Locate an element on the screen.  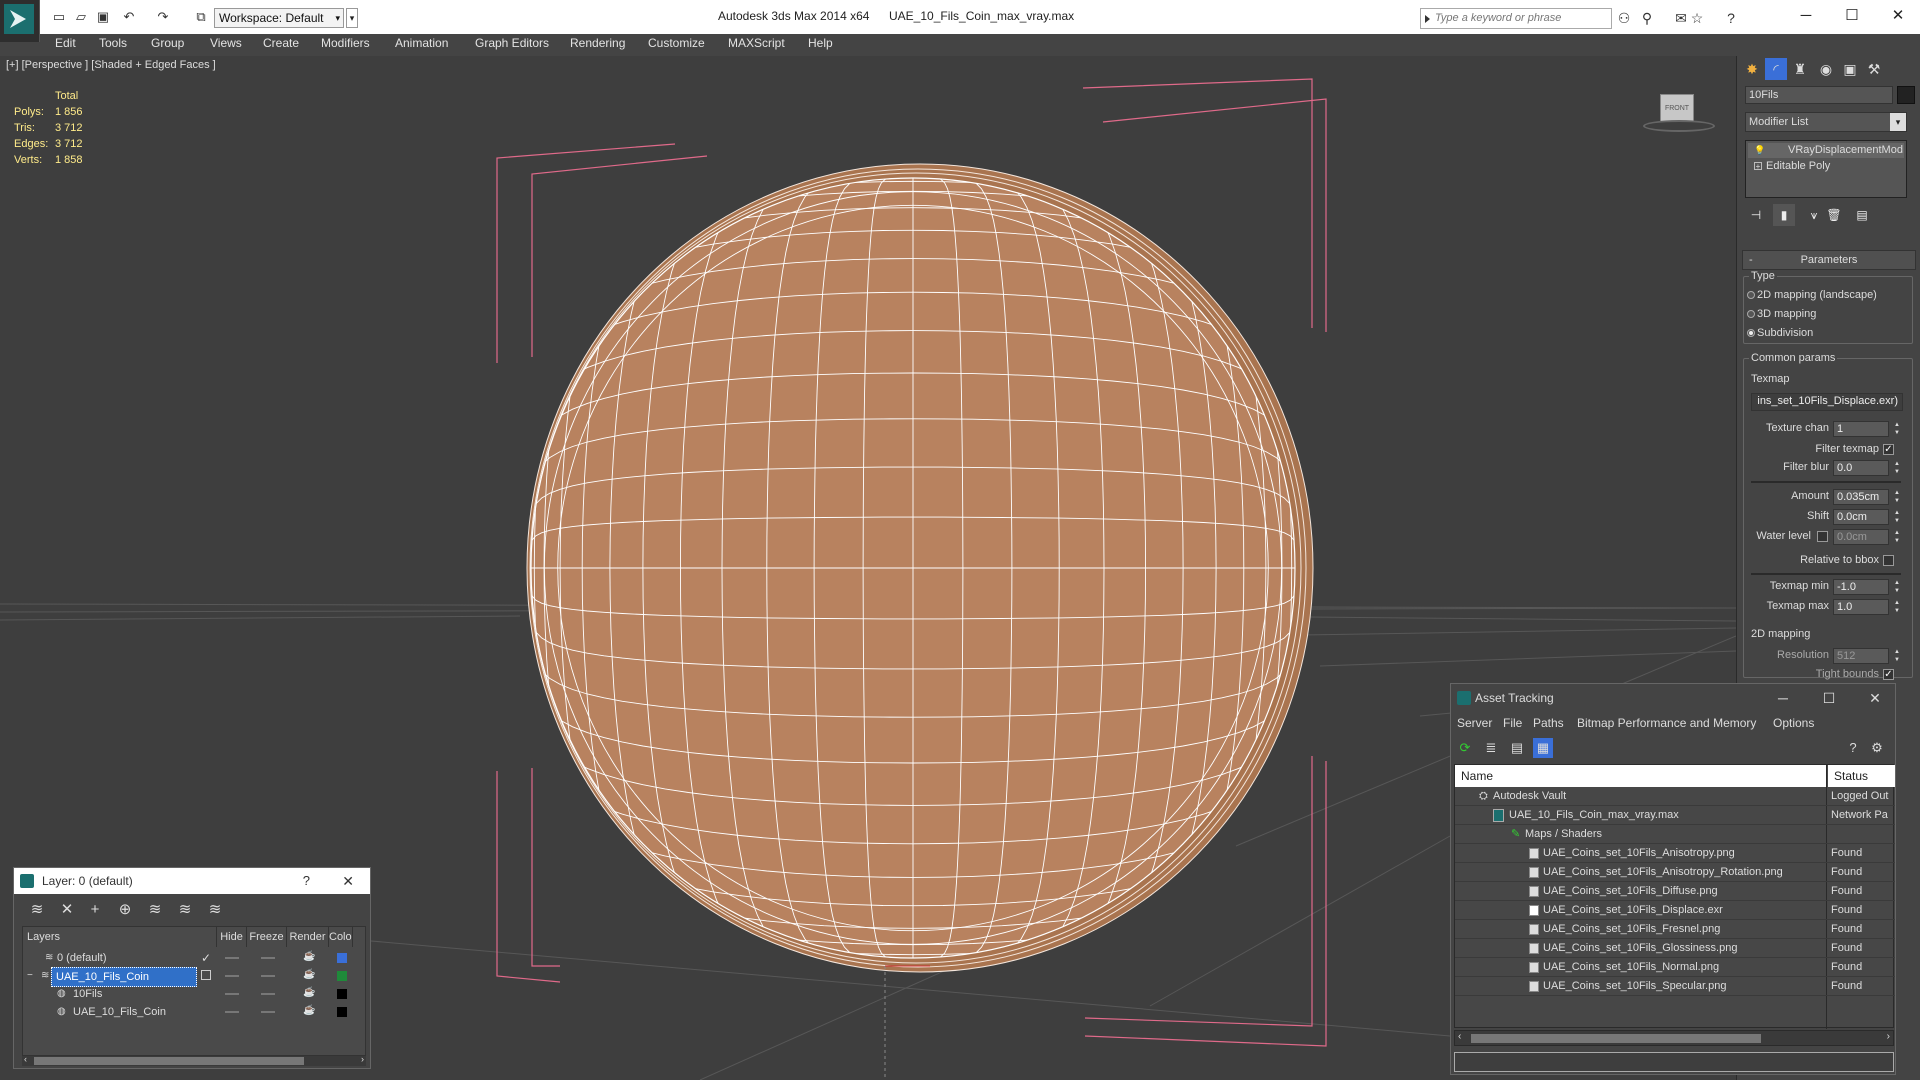
display-tab-icon: ▣ is located at coordinates (1850, 69).